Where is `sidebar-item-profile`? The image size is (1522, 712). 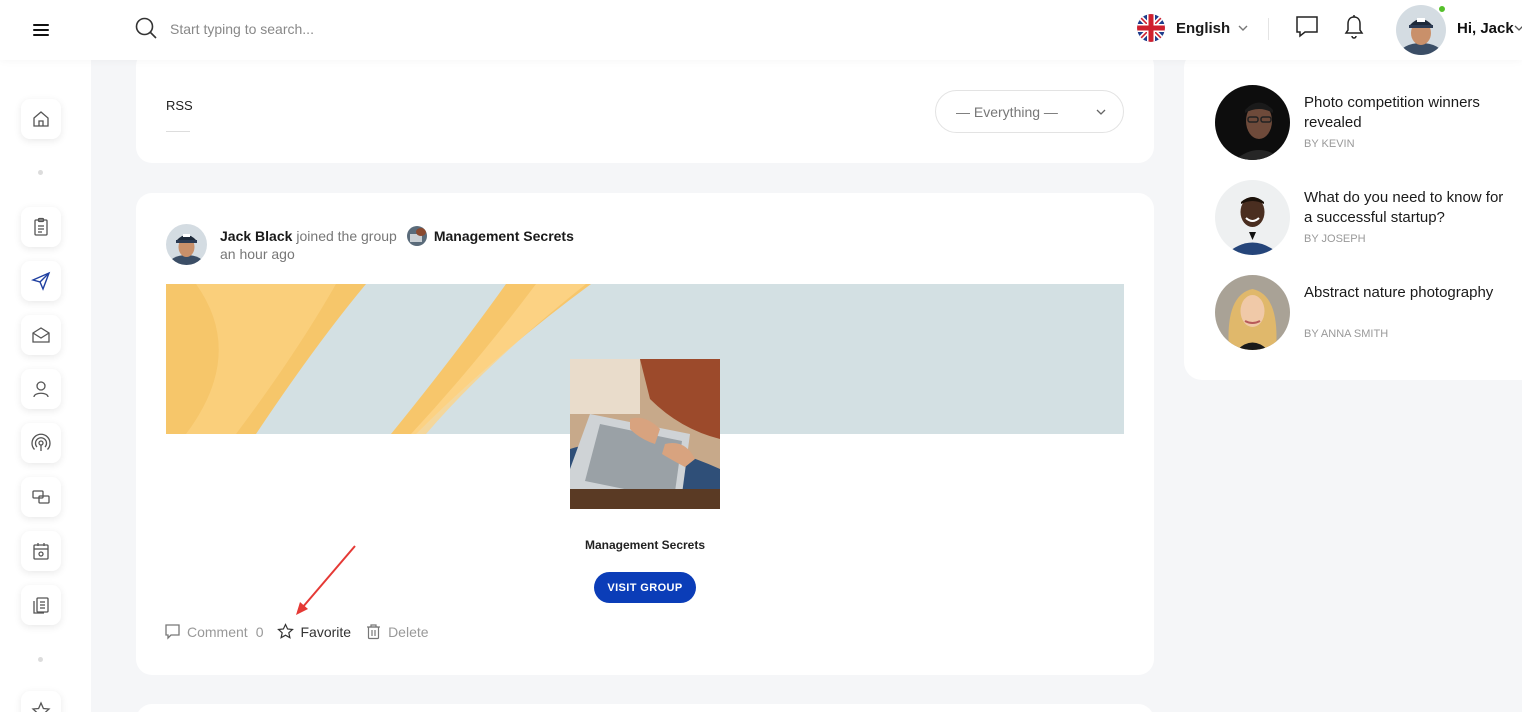
sidebar-item-profile is located at coordinates (41, 389).